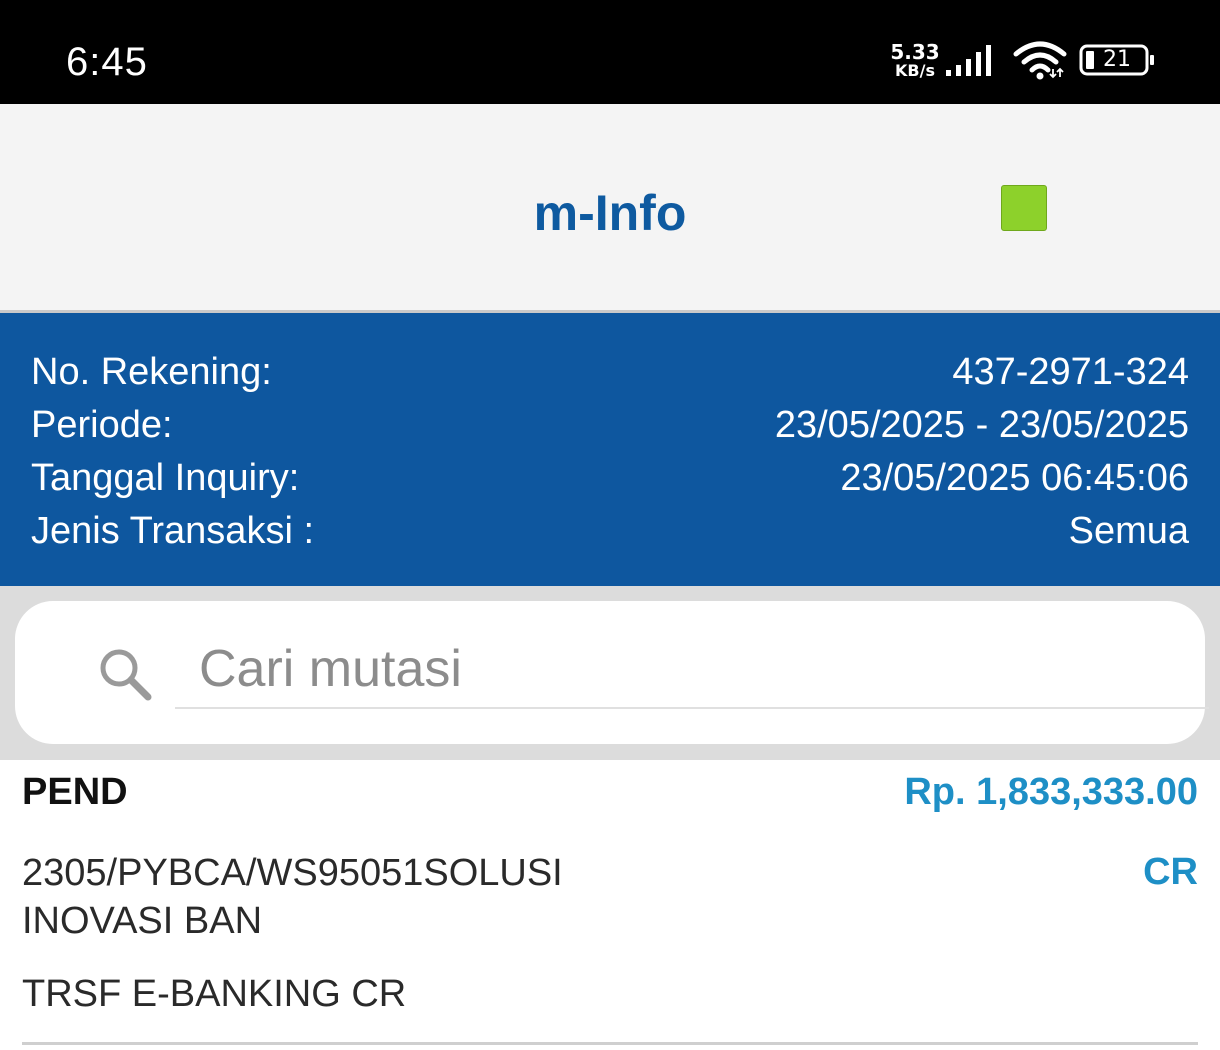  What do you see at coordinates (1117, 59) in the screenshot?
I see `battery-level: 21` at bounding box center [1117, 59].